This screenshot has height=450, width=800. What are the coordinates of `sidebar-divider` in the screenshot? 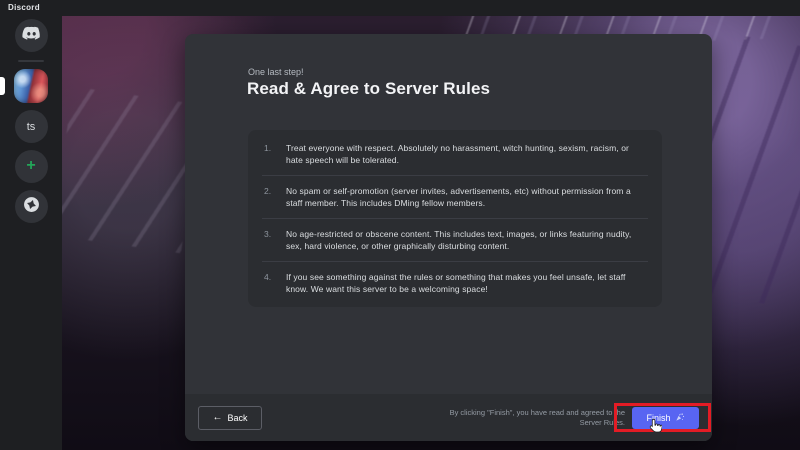 It's located at (31, 61).